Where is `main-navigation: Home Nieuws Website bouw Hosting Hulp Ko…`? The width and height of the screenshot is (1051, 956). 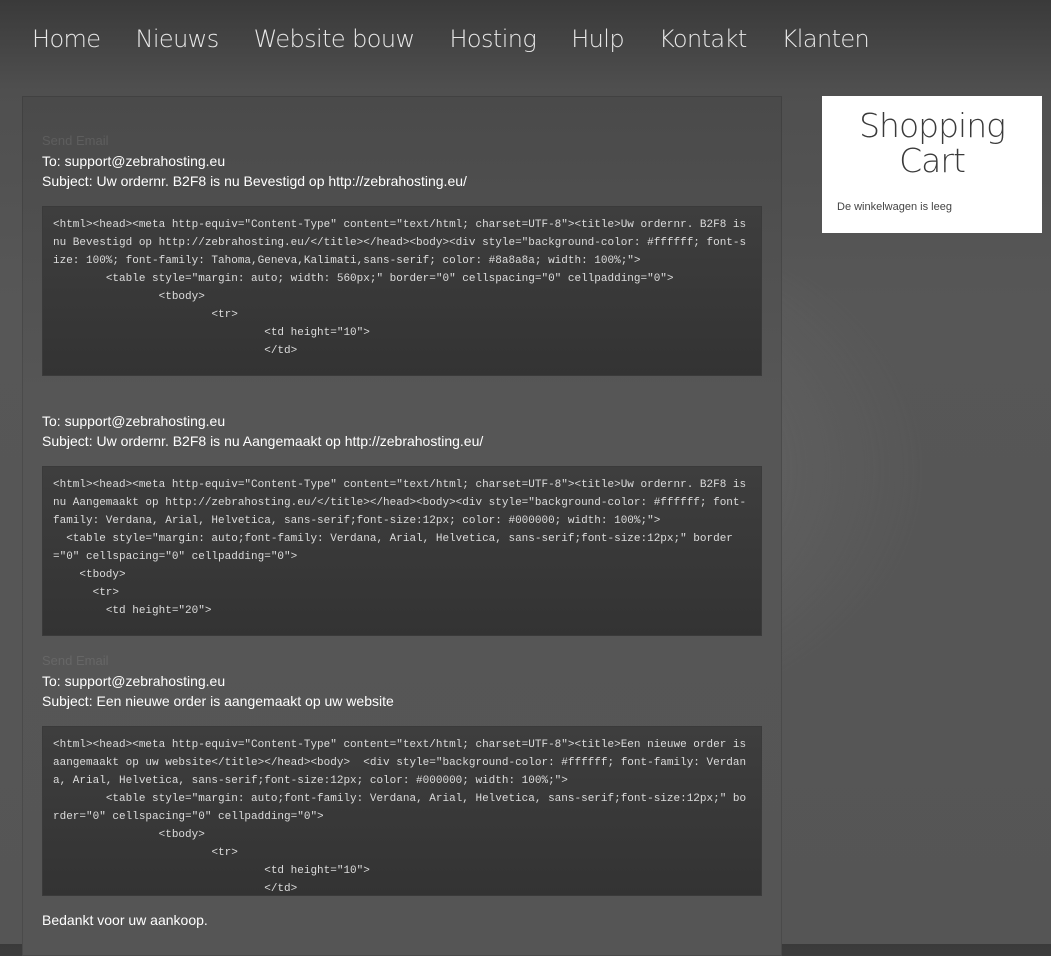
main-navigation: Home Nieuws Website bouw Hosting Hulp Ko… is located at coordinates (468, 39).